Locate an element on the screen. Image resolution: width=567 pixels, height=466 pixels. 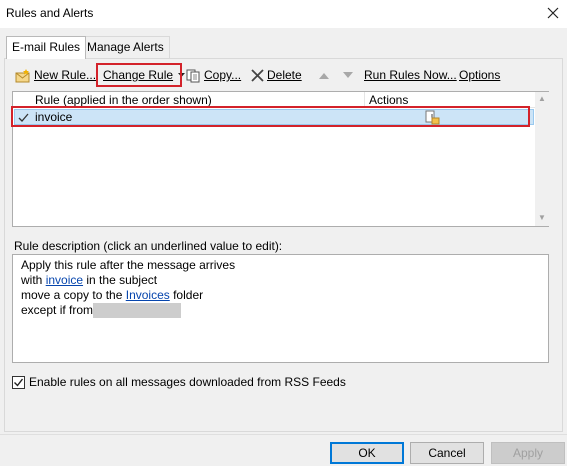
column-header-actions: Actions is located at coordinates (388, 100).